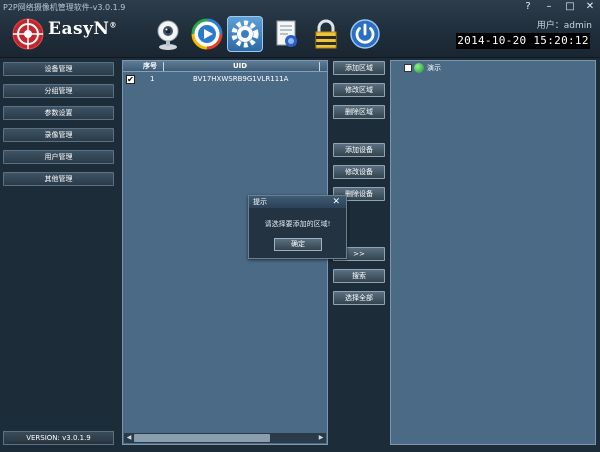 This screenshot has width=600, height=452. I want to click on row-index: 1, so click(152, 79).